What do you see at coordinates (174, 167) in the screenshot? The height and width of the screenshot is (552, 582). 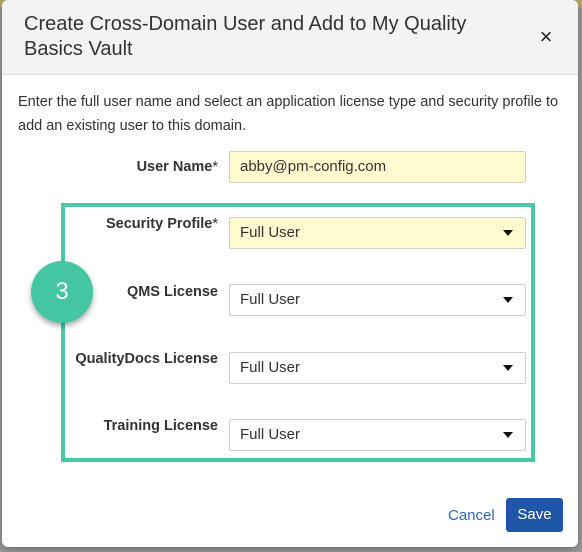 I see `user-name-label-text: User Name` at bounding box center [174, 167].